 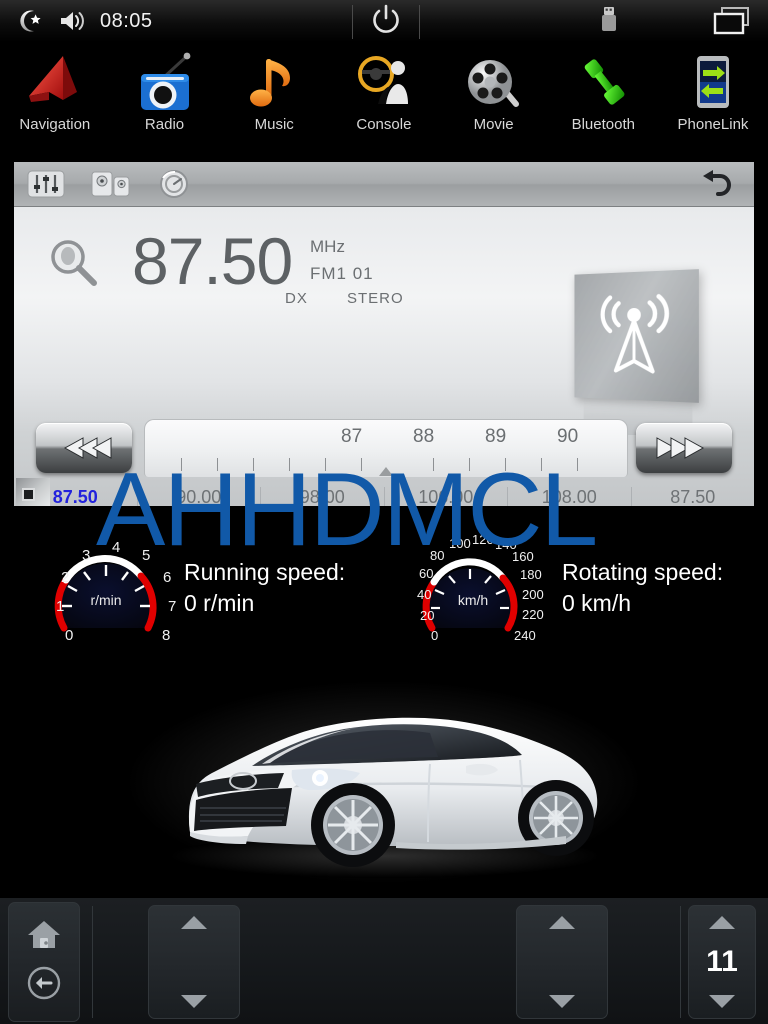 I want to click on dial-label: 88, so click(x=424, y=436).